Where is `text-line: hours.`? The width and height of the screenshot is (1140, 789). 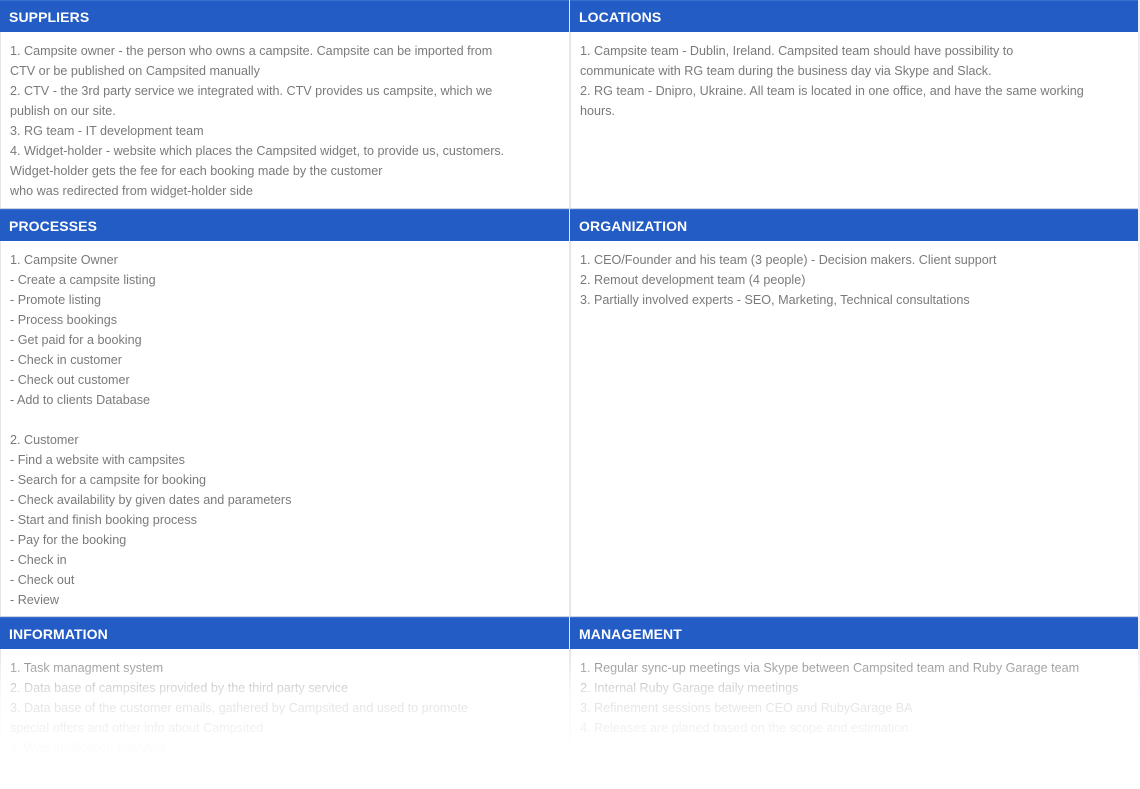
text-line: hours. is located at coordinates (598, 111).